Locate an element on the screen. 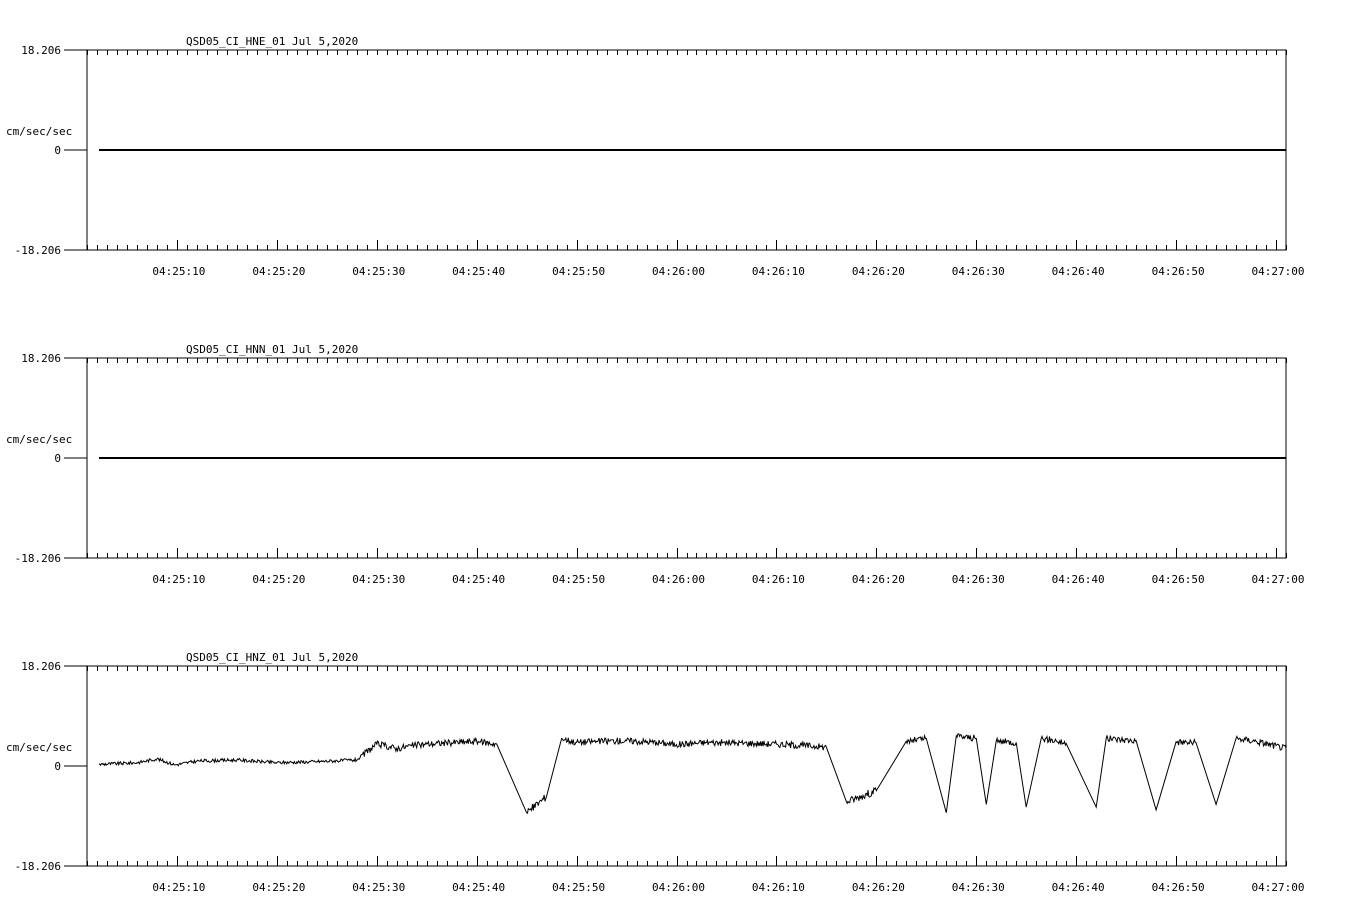 This screenshot has width=1358, height=924. chart-title: QSD05_CI_HNE_01 Jul 5,2020 is located at coordinates (272, 41).